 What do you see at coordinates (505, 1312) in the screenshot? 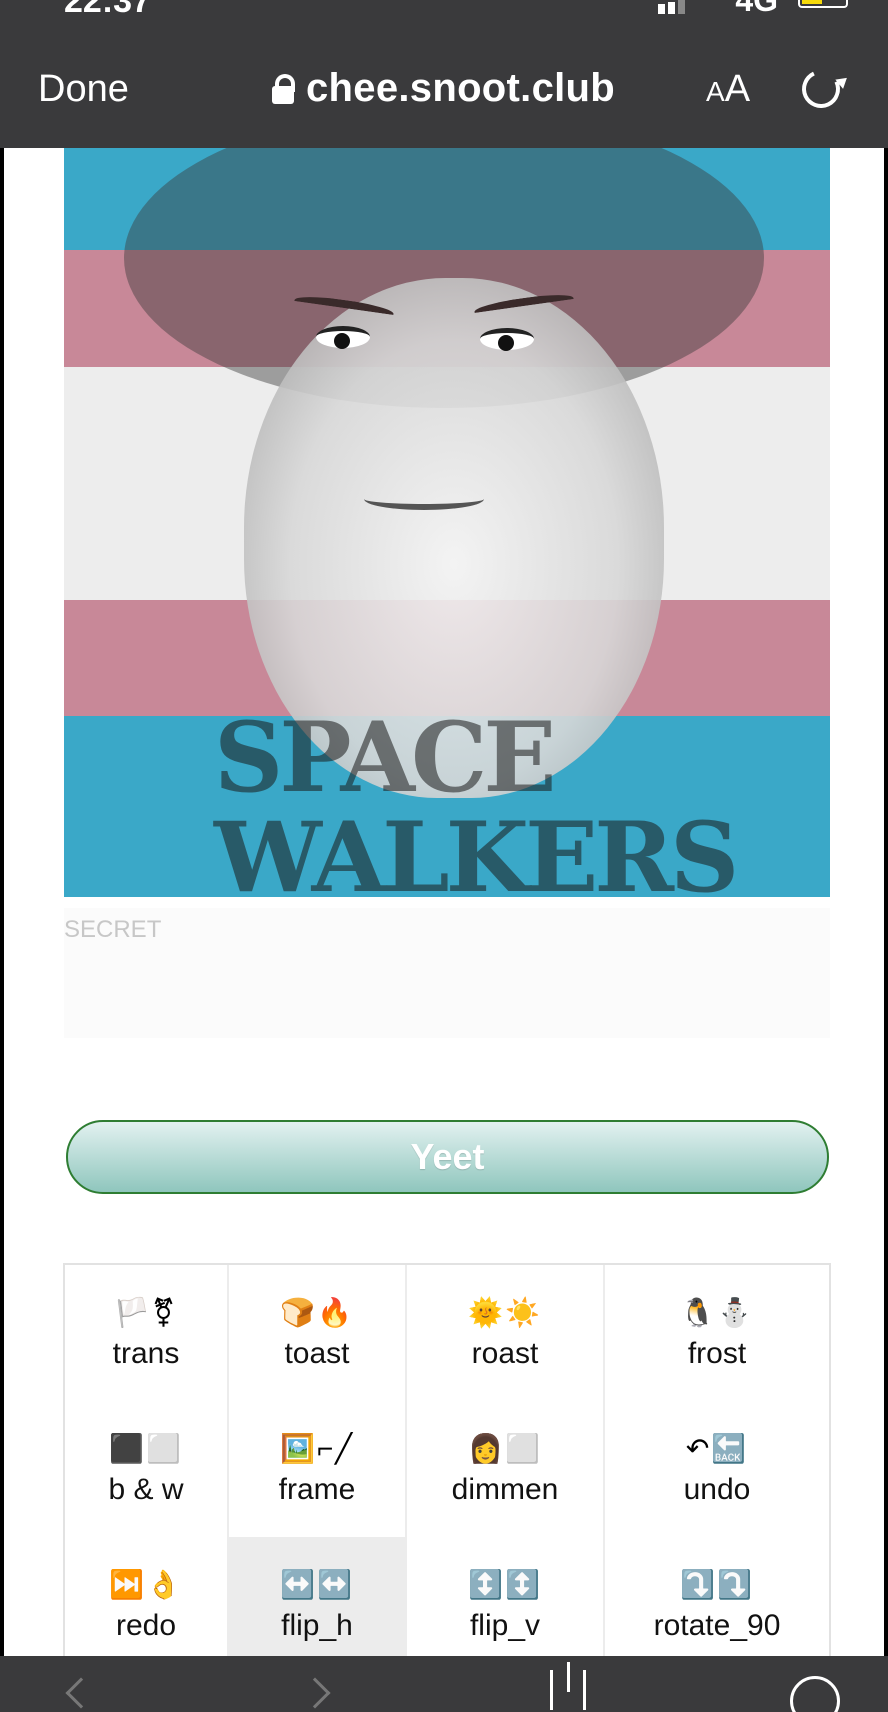
I see `sun-icon: 🌞☀️` at bounding box center [505, 1312].